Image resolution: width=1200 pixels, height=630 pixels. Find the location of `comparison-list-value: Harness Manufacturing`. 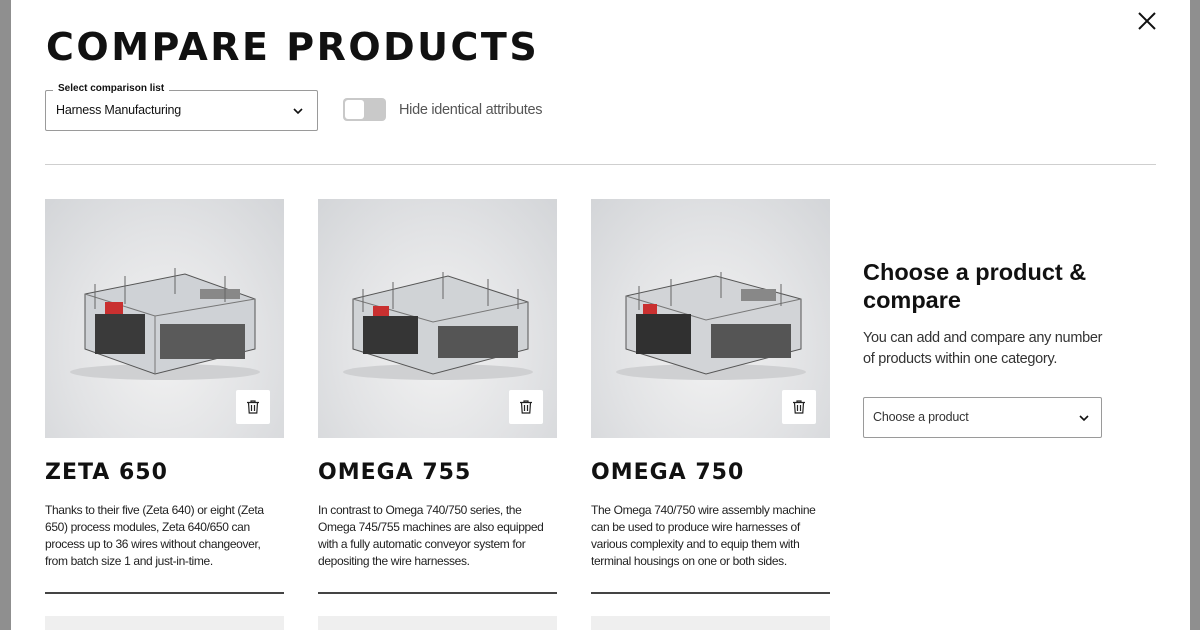

comparison-list-value: Harness Manufacturing is located at coordinates (119, 110).